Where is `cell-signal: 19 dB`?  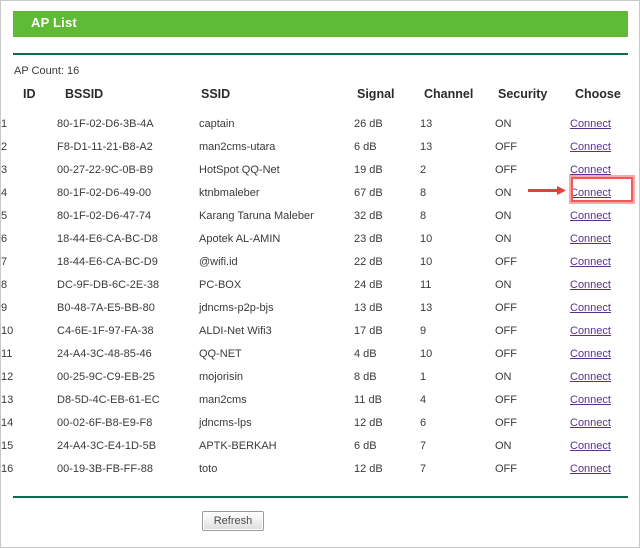 cell-signal: 19 dB is located at coordinates (368, 170).